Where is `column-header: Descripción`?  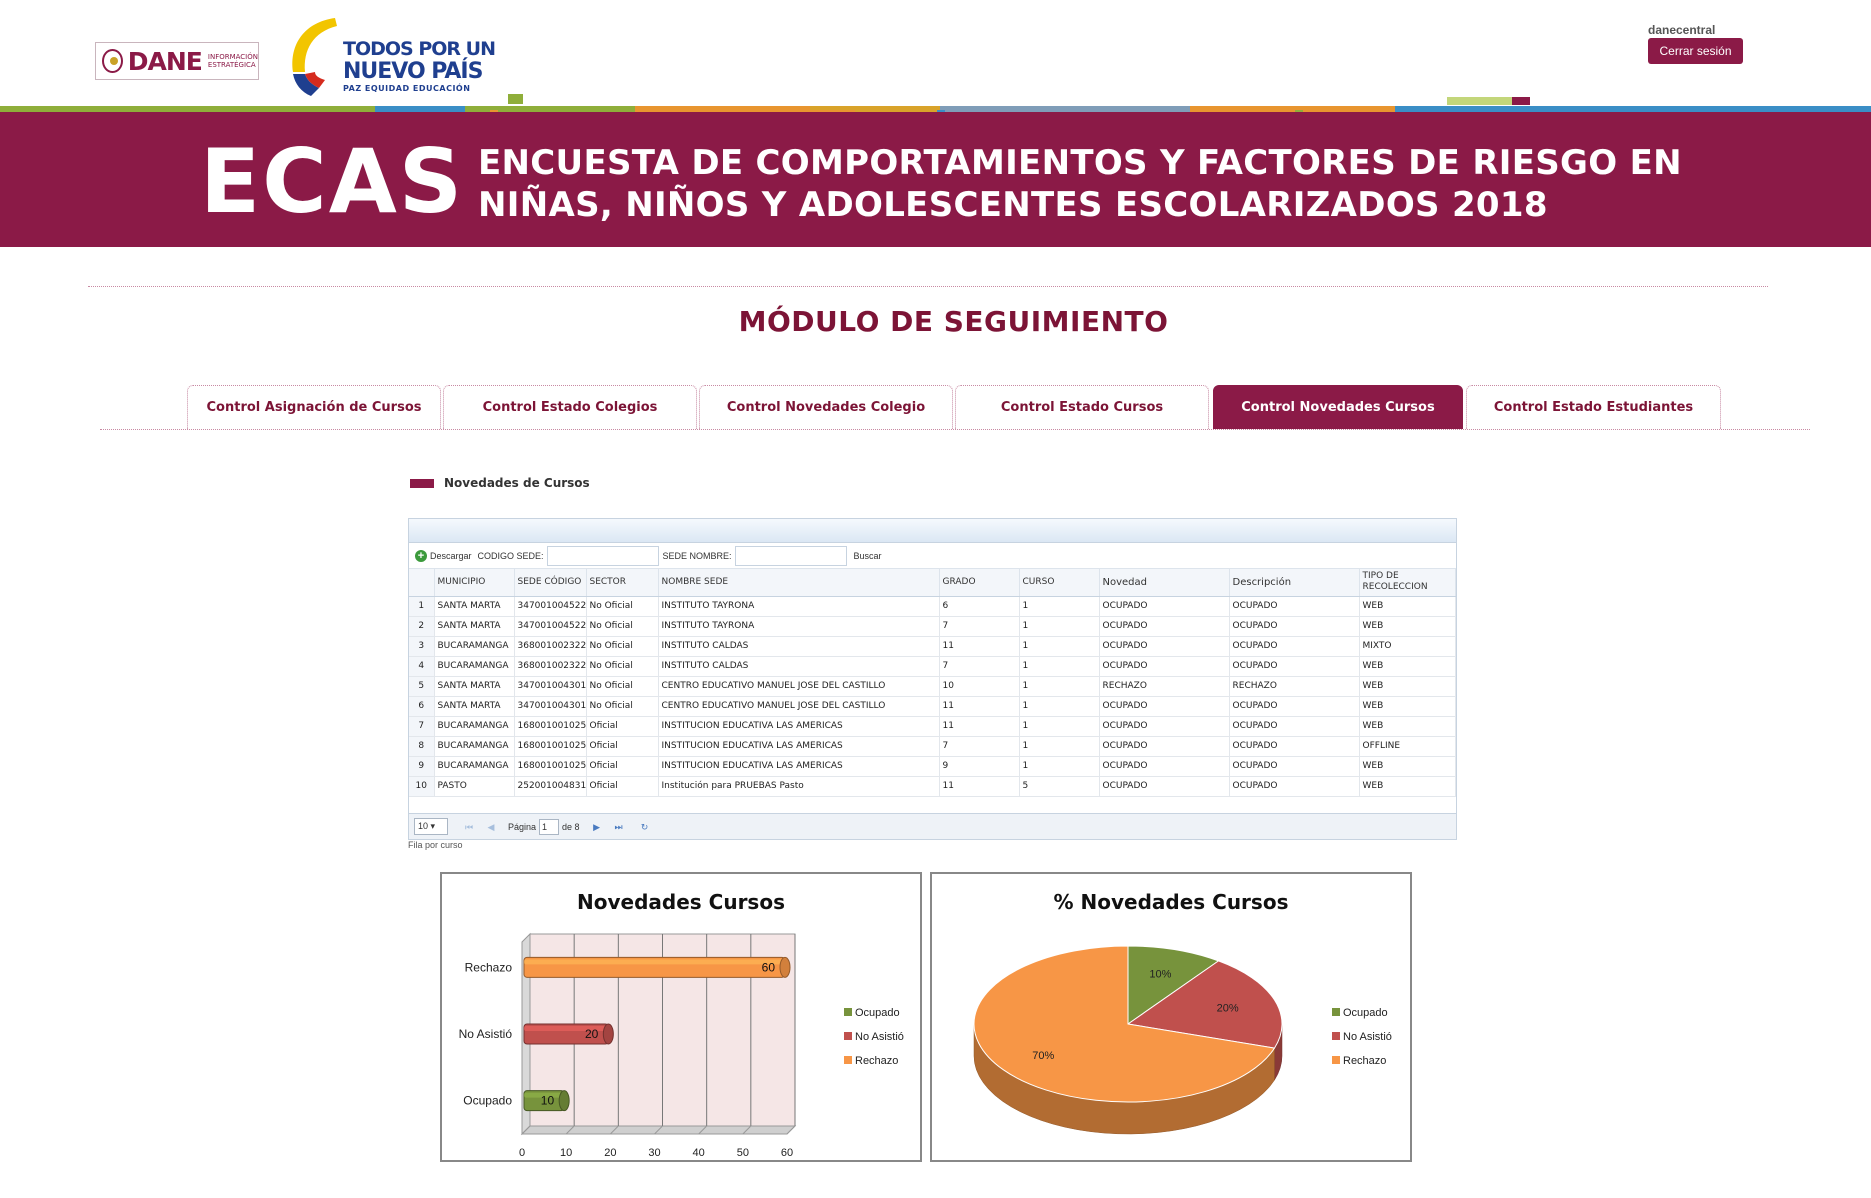 column-header: Descripción is located at coordinates (1294, 583).